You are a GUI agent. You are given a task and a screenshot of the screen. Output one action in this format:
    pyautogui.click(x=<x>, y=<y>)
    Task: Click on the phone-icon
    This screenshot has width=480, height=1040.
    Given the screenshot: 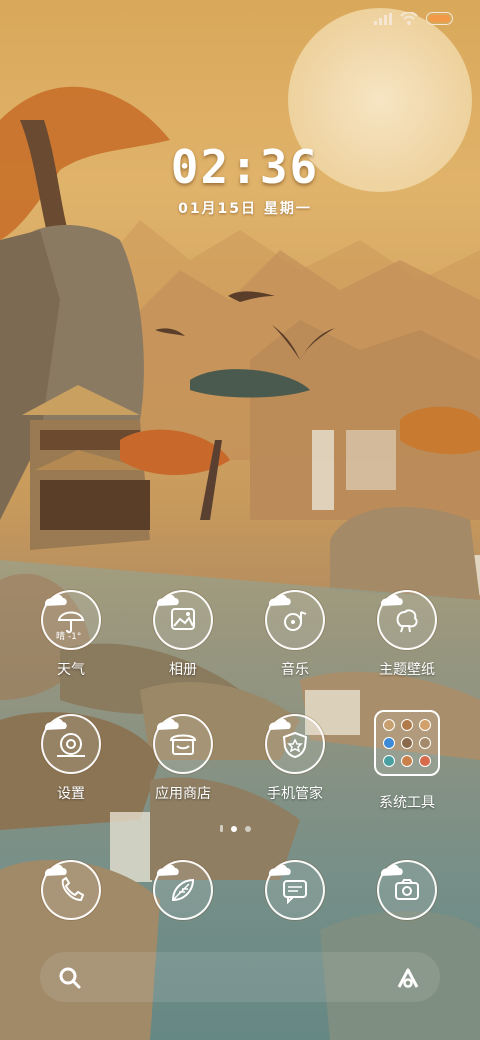 What is the action you would take?
    pyautogui.click(x=73, y=889)
    